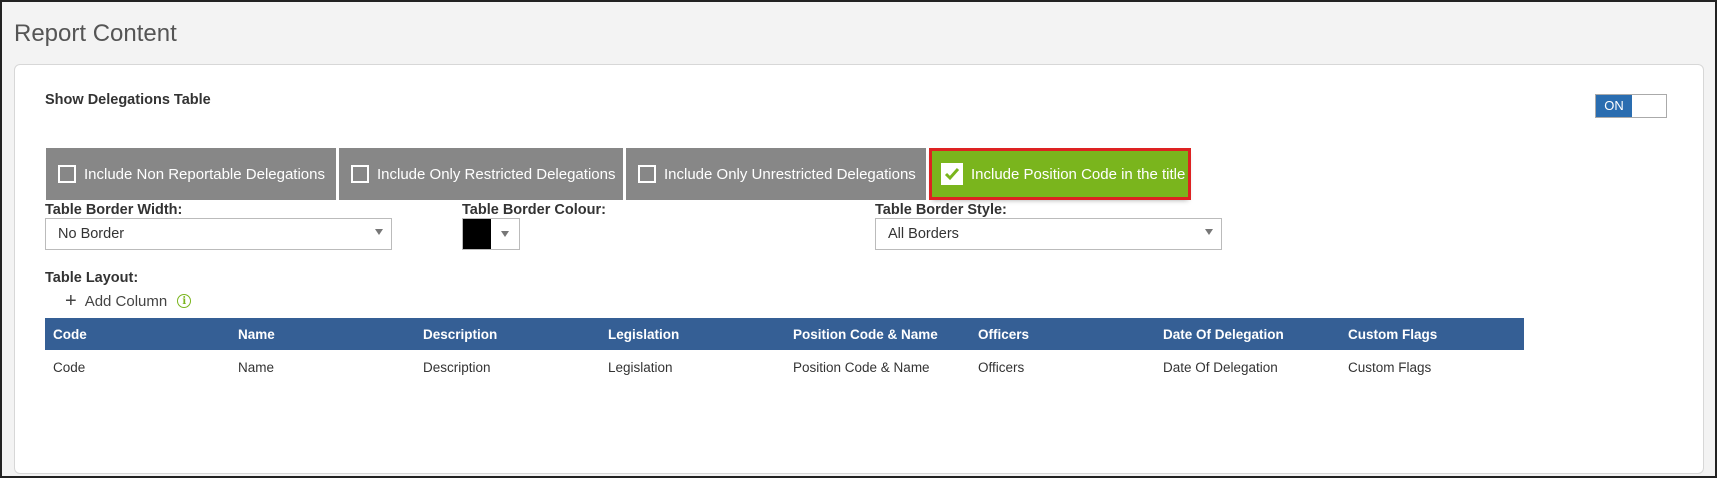 The image size is (1717, 478). What do you see at coordinates (128, 100) in the screenshot?
I see `show-delegations-label: Show Delegations Table` at bounding box center [128, 100].